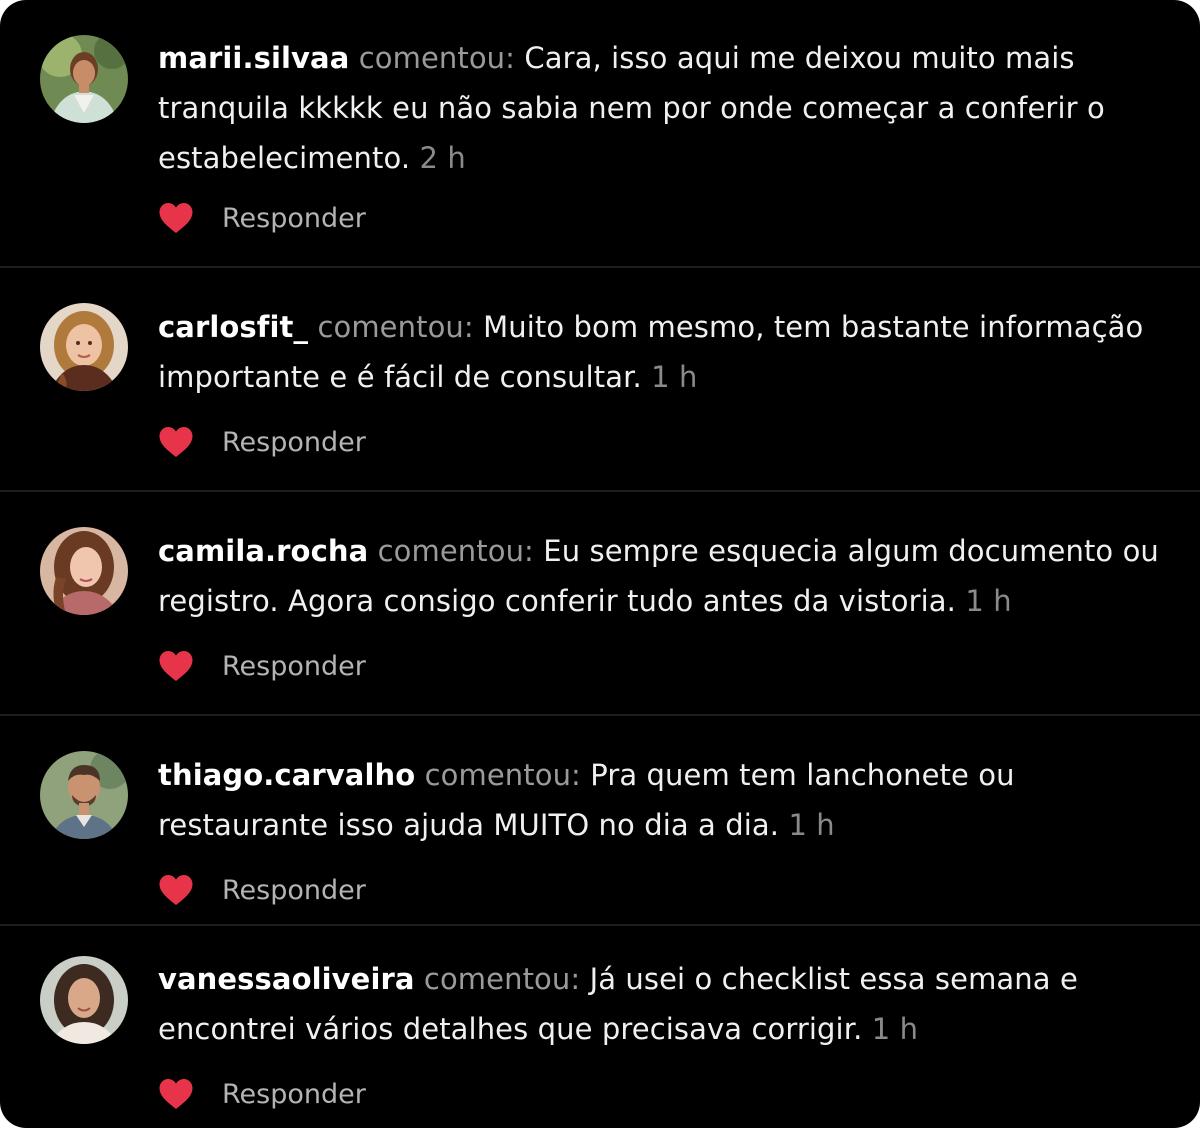 The height and width of the screenshot is (1128, 1200). What do you see at coordinates (286, 979) in the screenshot?
I see `username: vanessaoliveira` at bounding box center [286, 979].